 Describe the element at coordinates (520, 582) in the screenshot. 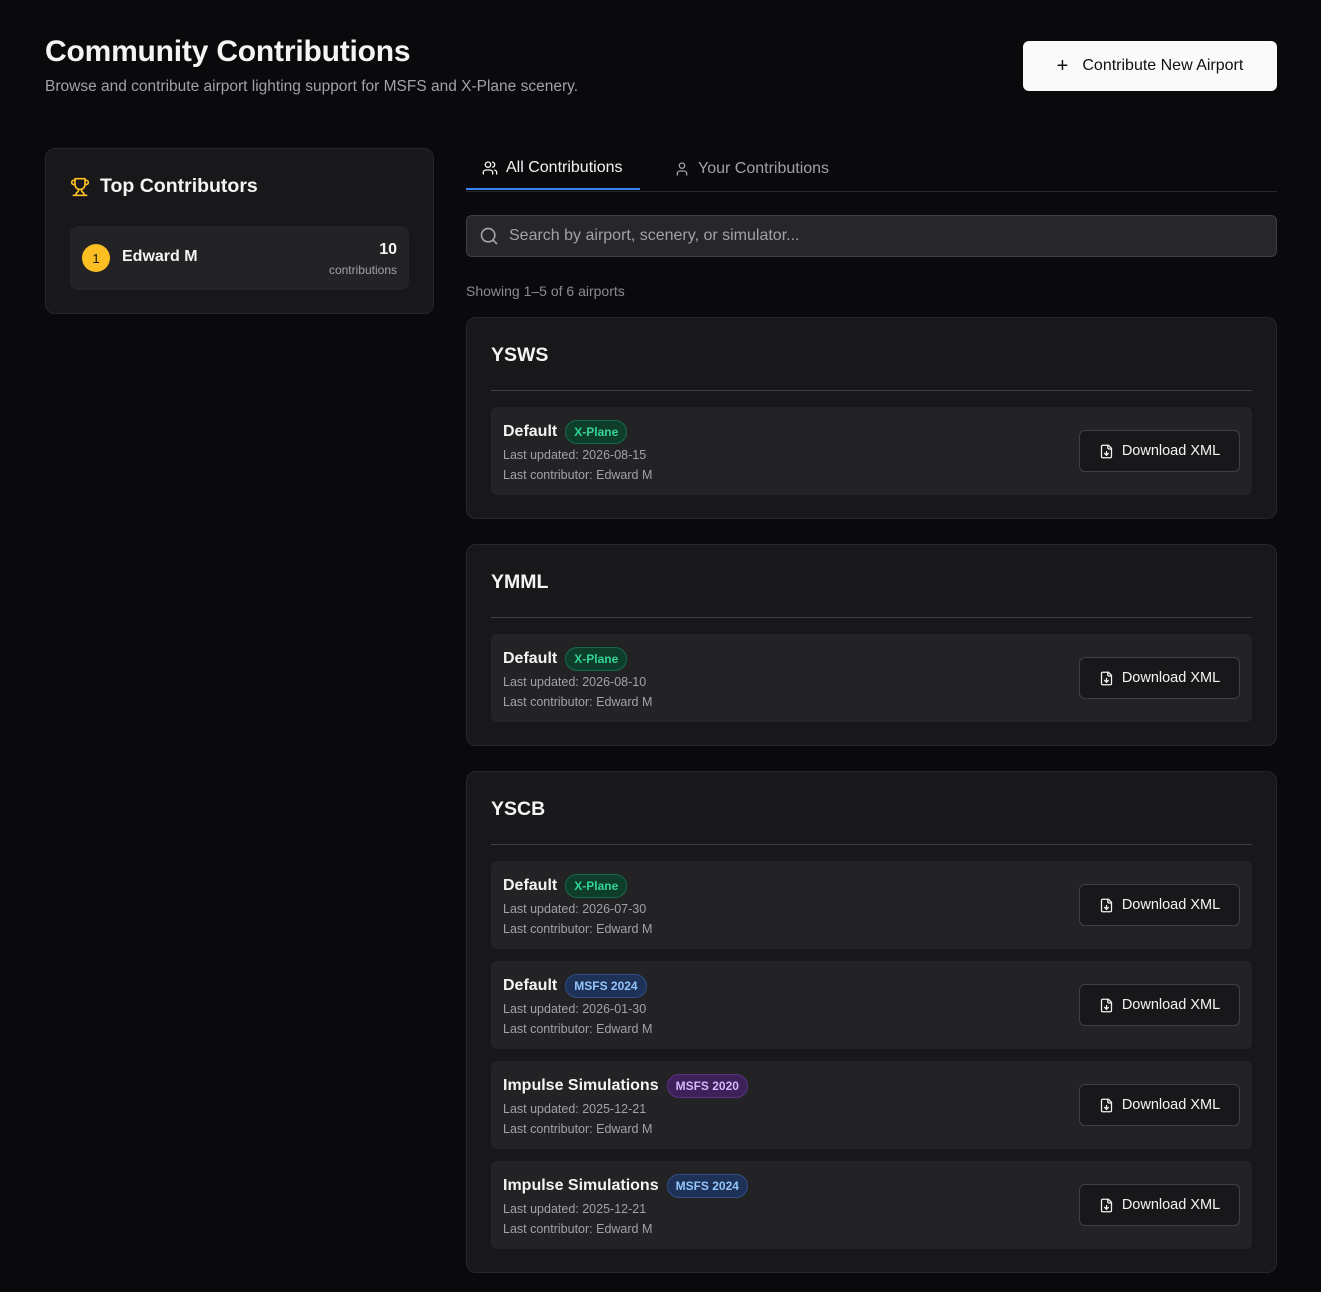

I see `airport-code: YMML` at that location.